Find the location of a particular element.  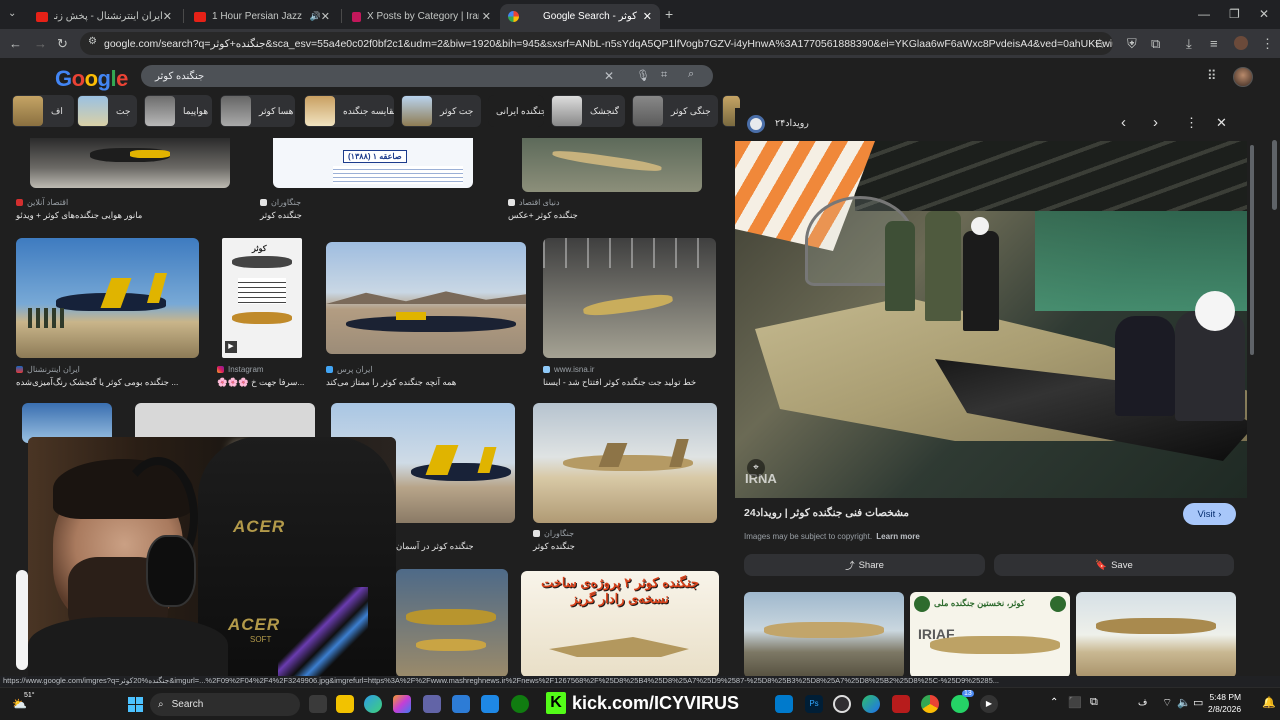

tray-app-icon: ⧉ is located at coordinates (1094, 702).